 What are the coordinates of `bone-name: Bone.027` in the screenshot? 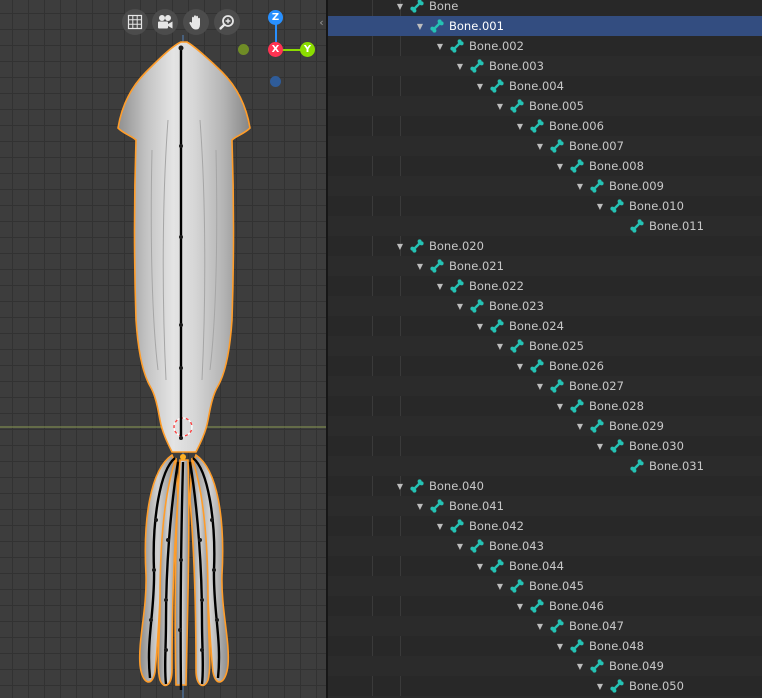 It's located at (596, 386).